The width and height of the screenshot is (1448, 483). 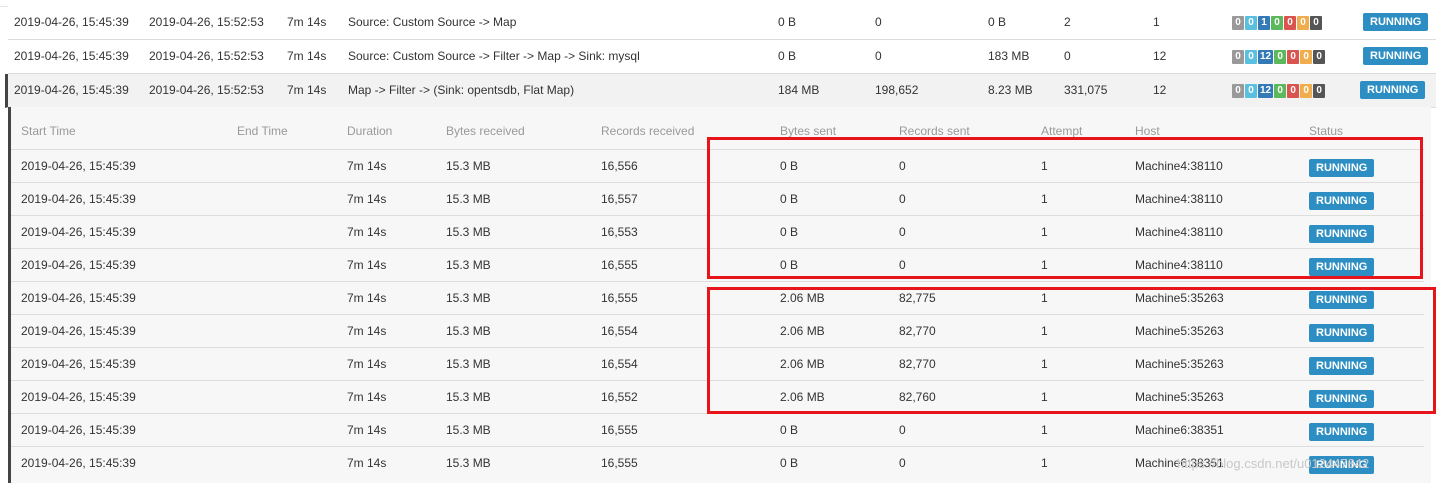 I want to click on vertex-records-sent: 331,075, so click(x=1086, y=90).